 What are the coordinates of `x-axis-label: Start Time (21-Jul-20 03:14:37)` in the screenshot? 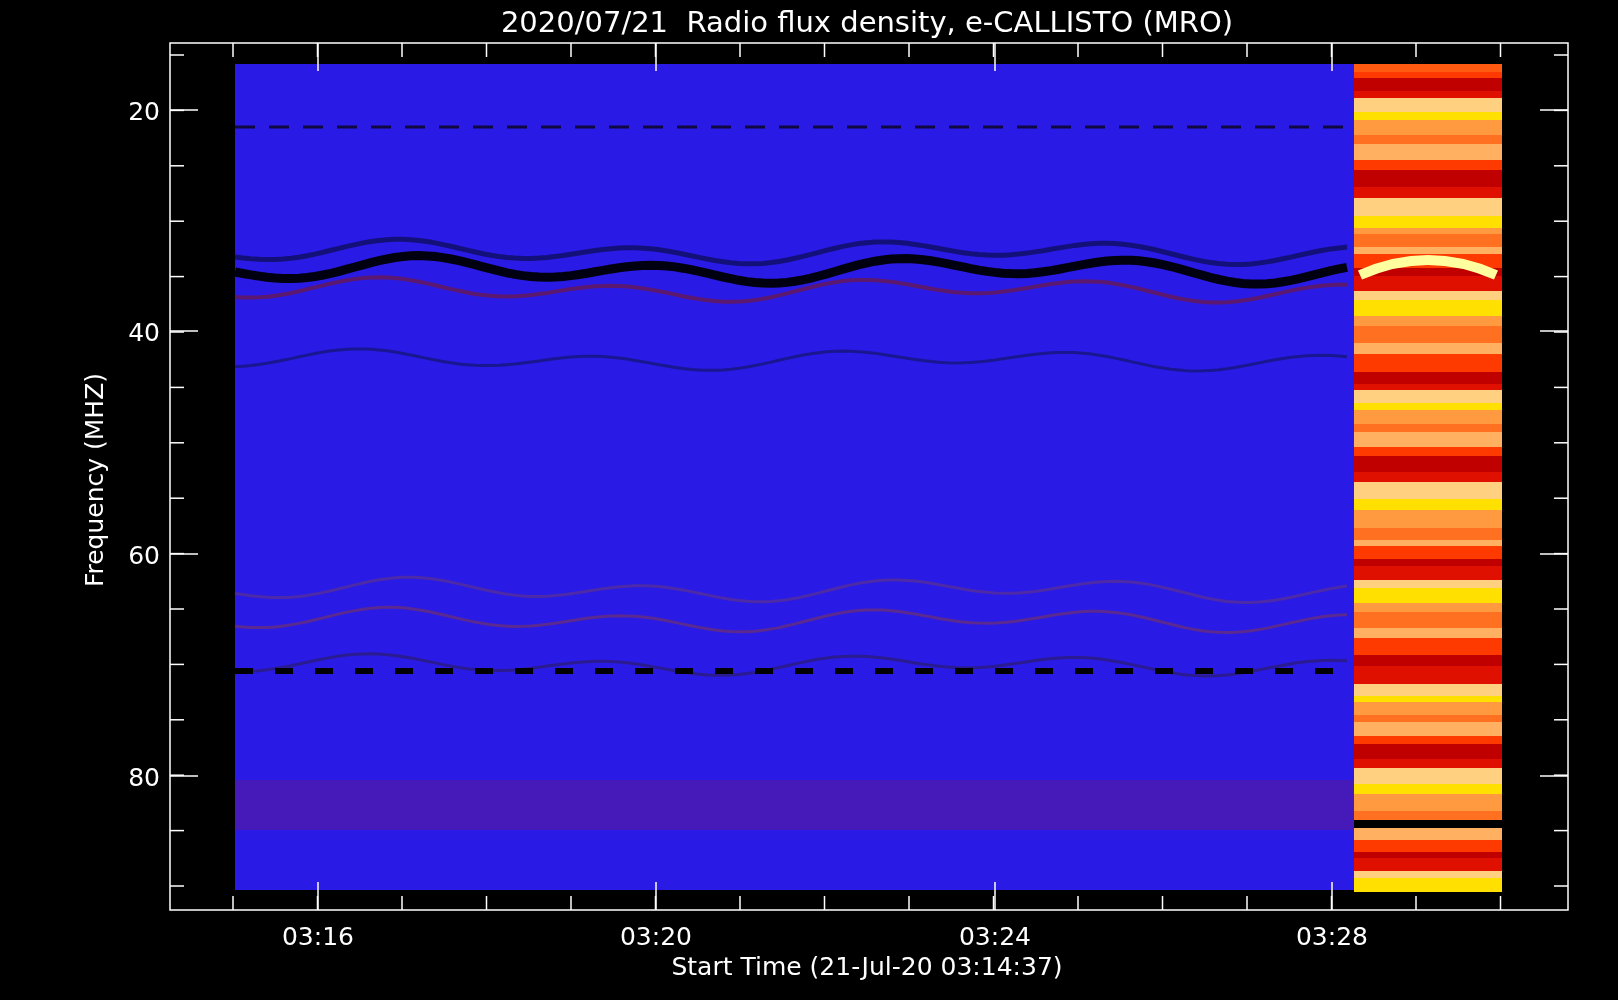 It's located at (867, 966).